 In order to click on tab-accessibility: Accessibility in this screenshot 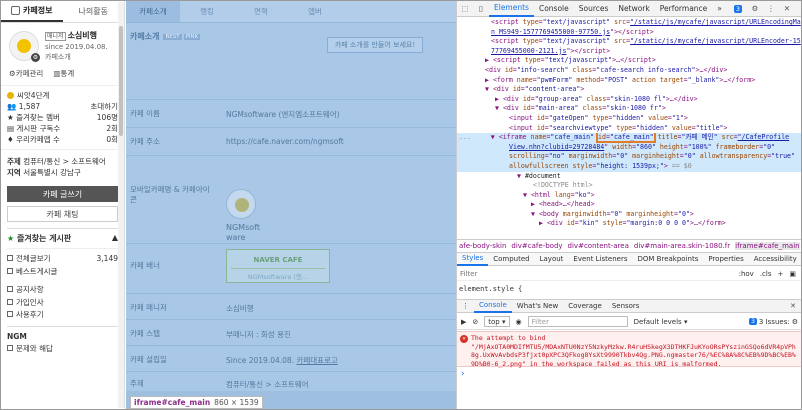, I will do `click(775, 259)`.